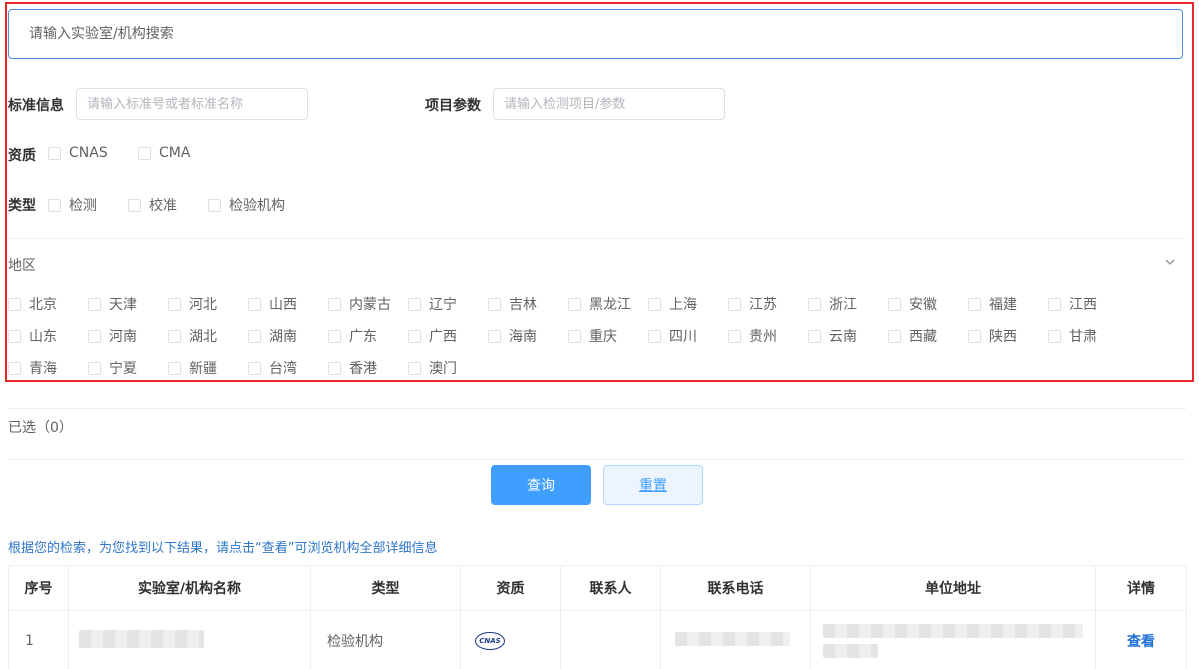  I want to click on region-checkbox: 广东, so click(352, 336).